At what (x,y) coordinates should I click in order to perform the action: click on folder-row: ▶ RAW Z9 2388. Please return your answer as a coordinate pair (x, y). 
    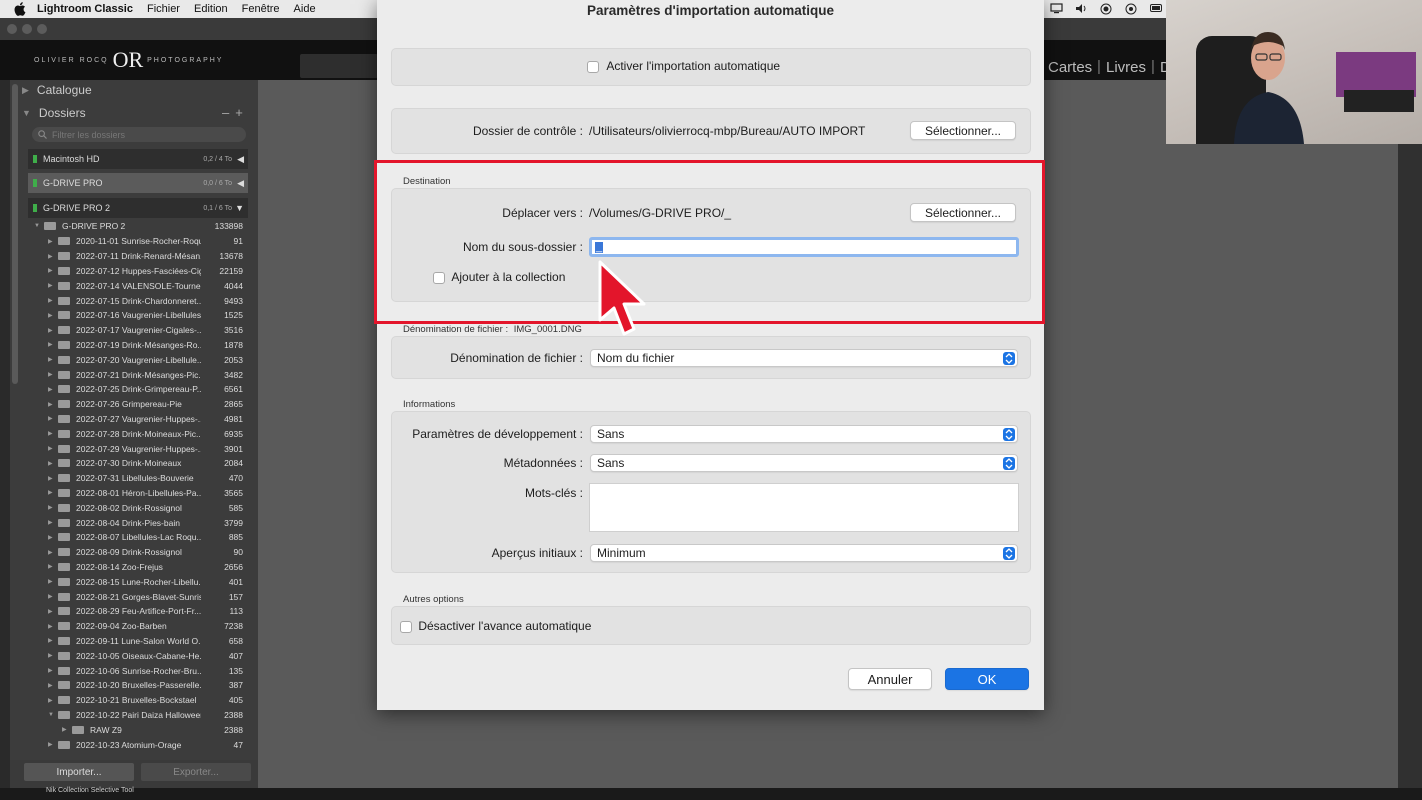
    Looking at the image, I should click on (138, 729).